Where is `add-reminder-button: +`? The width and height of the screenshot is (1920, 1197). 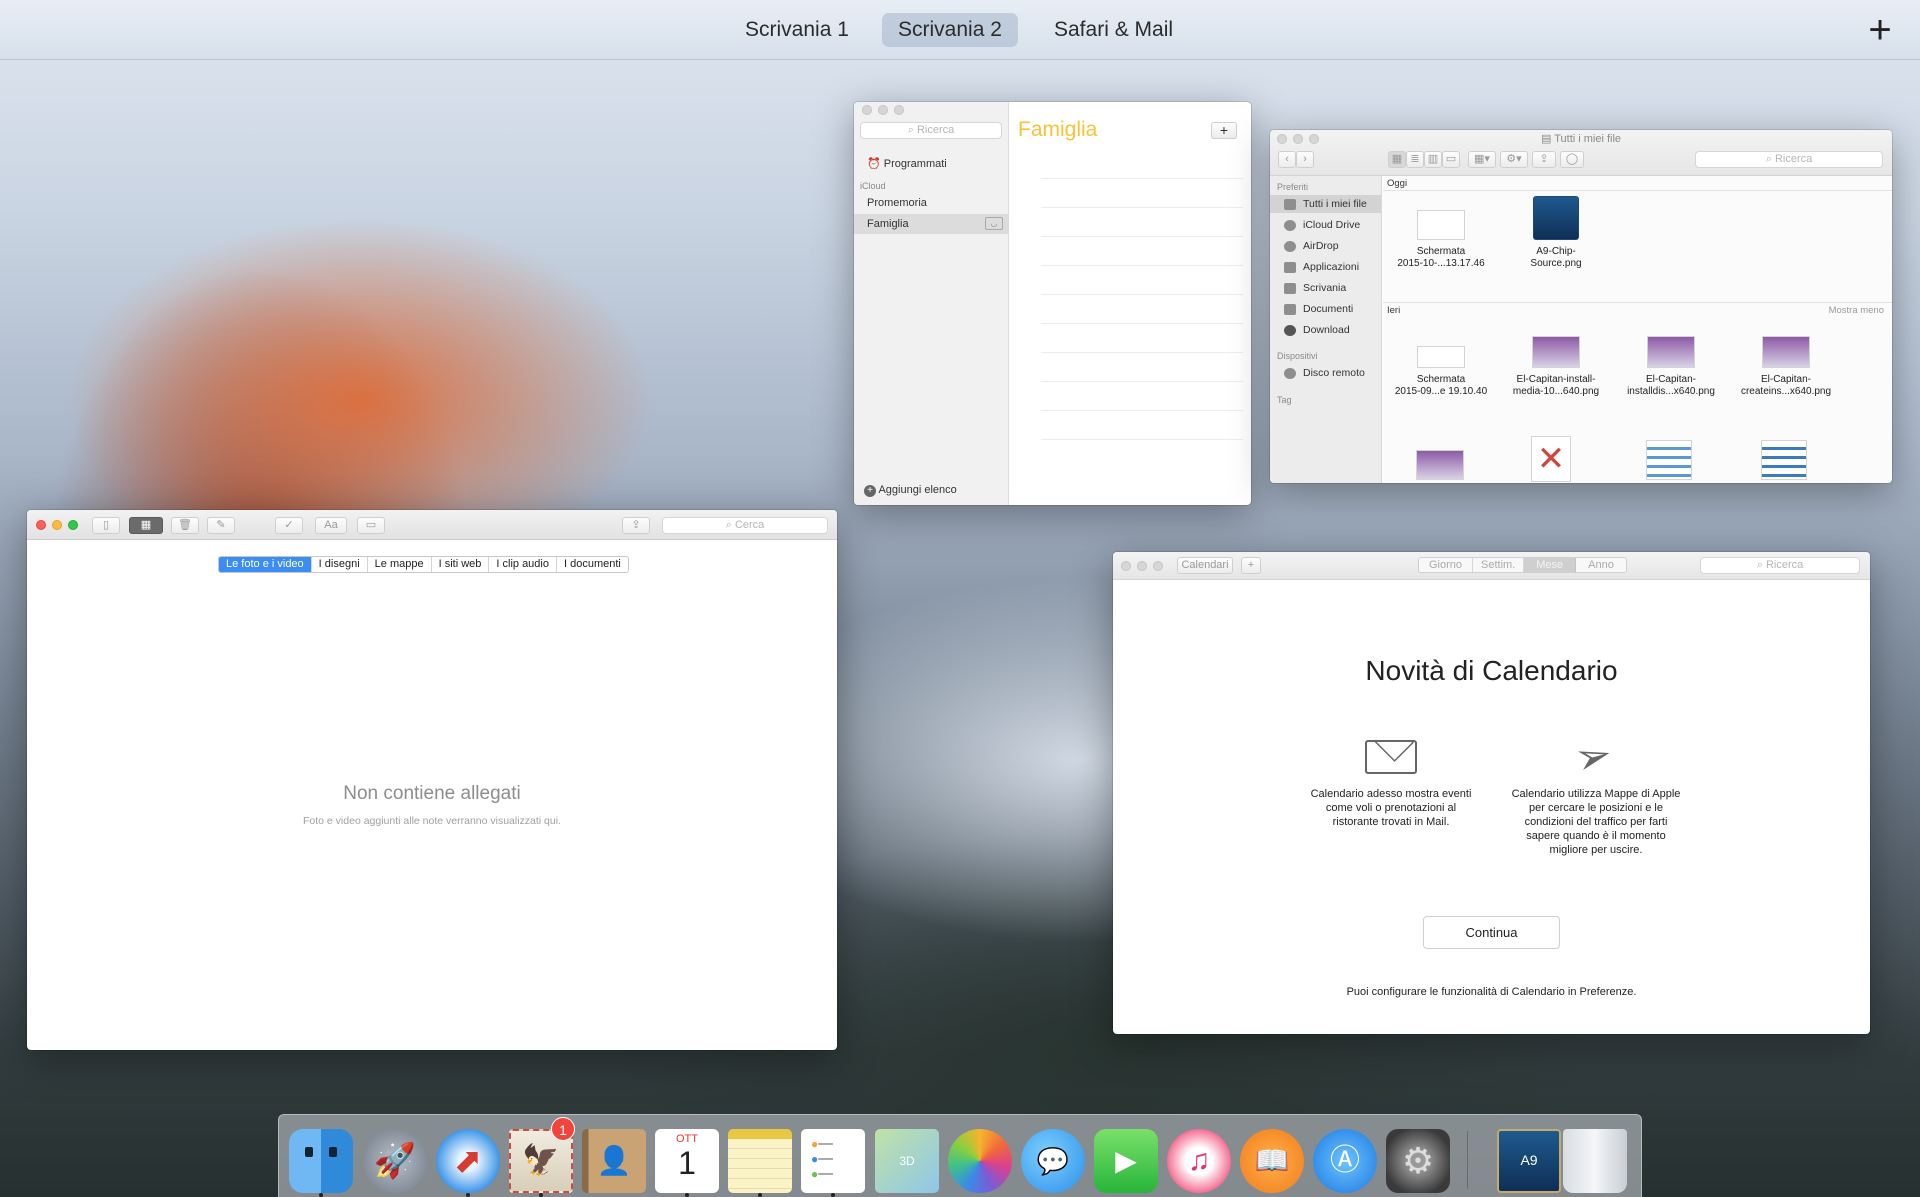
add-reminder-button: + is located at coordinates (1224, 130).